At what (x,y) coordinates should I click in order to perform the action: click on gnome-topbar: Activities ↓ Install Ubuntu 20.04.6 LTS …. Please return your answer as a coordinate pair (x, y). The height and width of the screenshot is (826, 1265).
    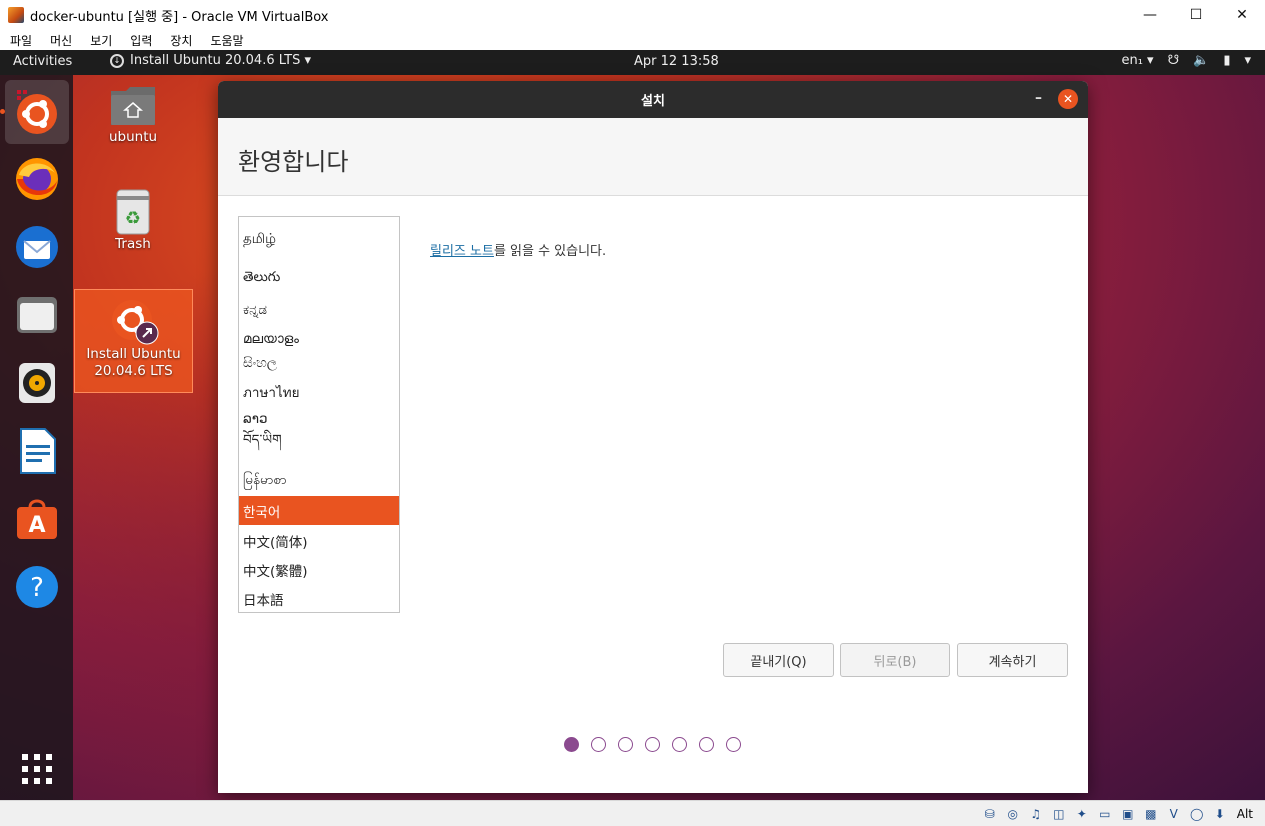
    Looking at the image, I should click on (632, 62).